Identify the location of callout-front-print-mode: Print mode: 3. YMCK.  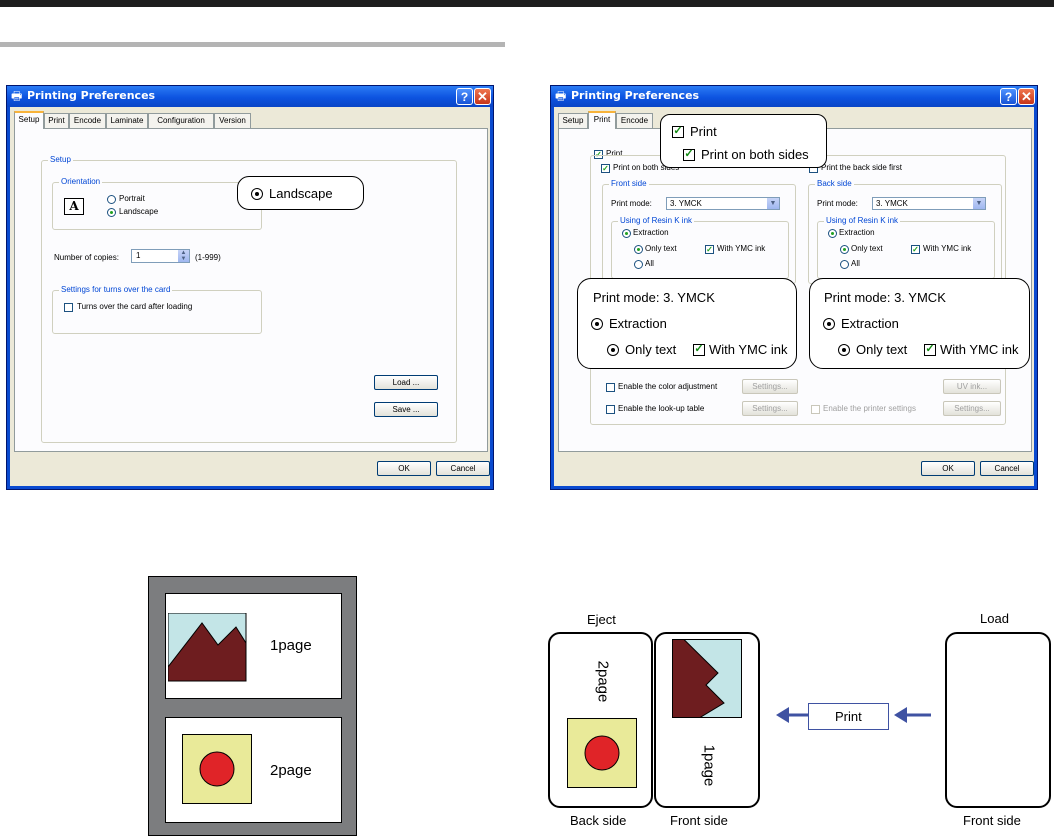
(654, 297).